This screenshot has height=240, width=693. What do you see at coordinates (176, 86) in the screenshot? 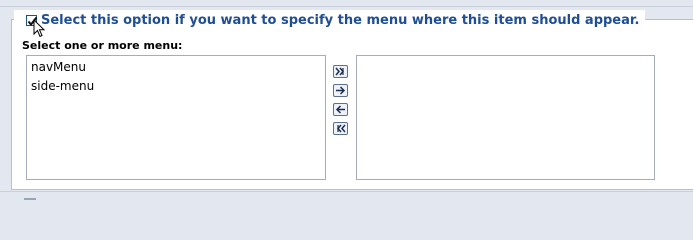
I see `list-item-side-menu: side-menu` at bounding box center [176, 86].